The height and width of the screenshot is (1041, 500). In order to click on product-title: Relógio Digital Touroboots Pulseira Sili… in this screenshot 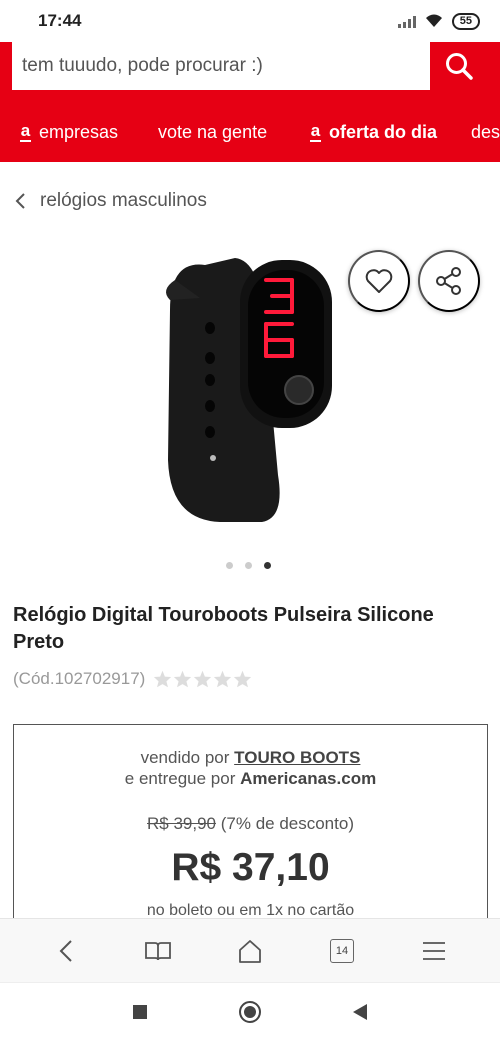, I will do `click(223, 628)`.